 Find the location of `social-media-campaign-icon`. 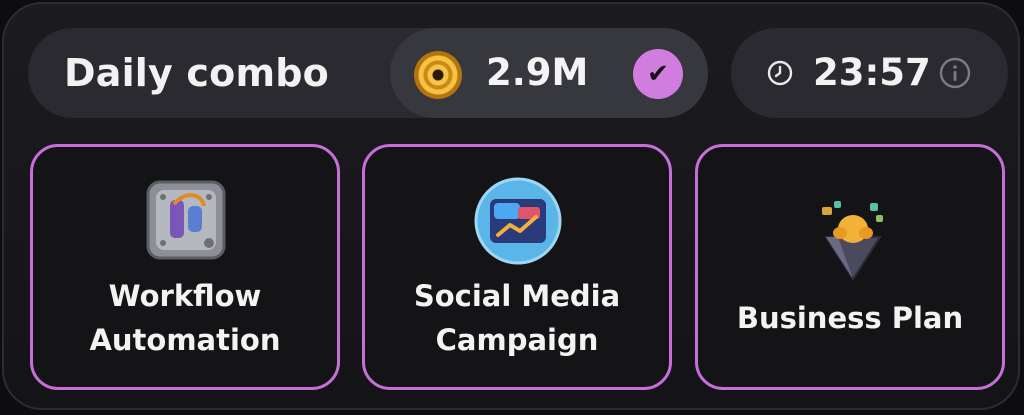

social-media-campaign-icon is located at coordinates (518, 221).